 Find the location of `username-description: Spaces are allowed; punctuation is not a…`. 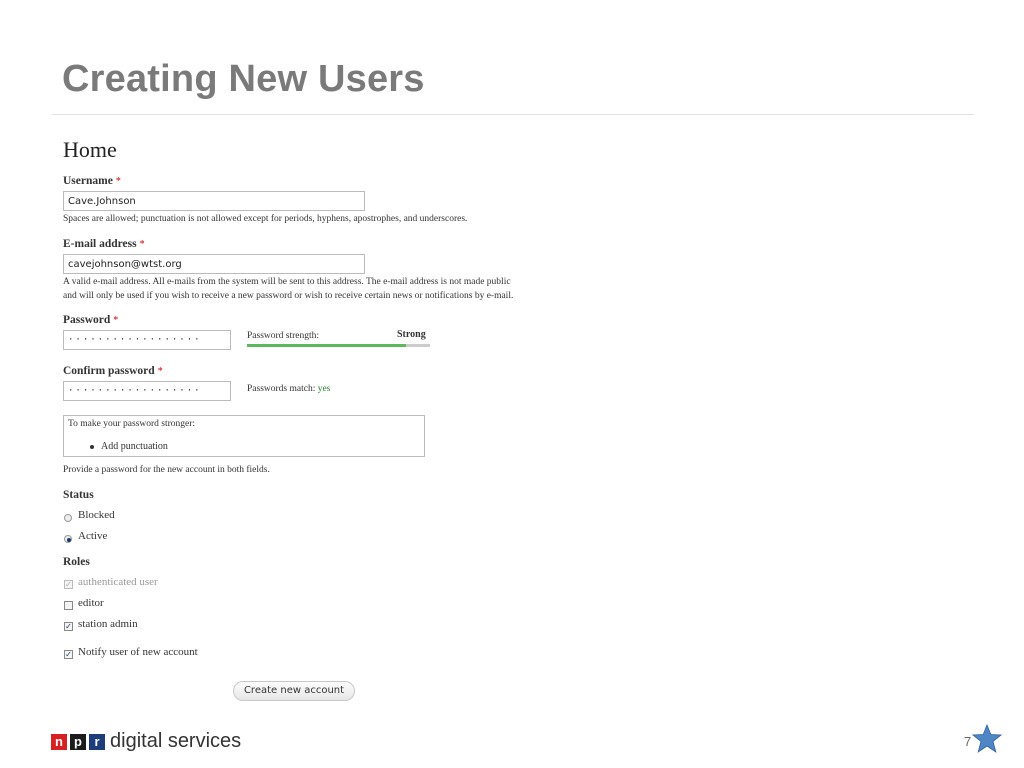

username-description: Spaces are allowed; punctuation is not a… is located at coordinates (265, 219).